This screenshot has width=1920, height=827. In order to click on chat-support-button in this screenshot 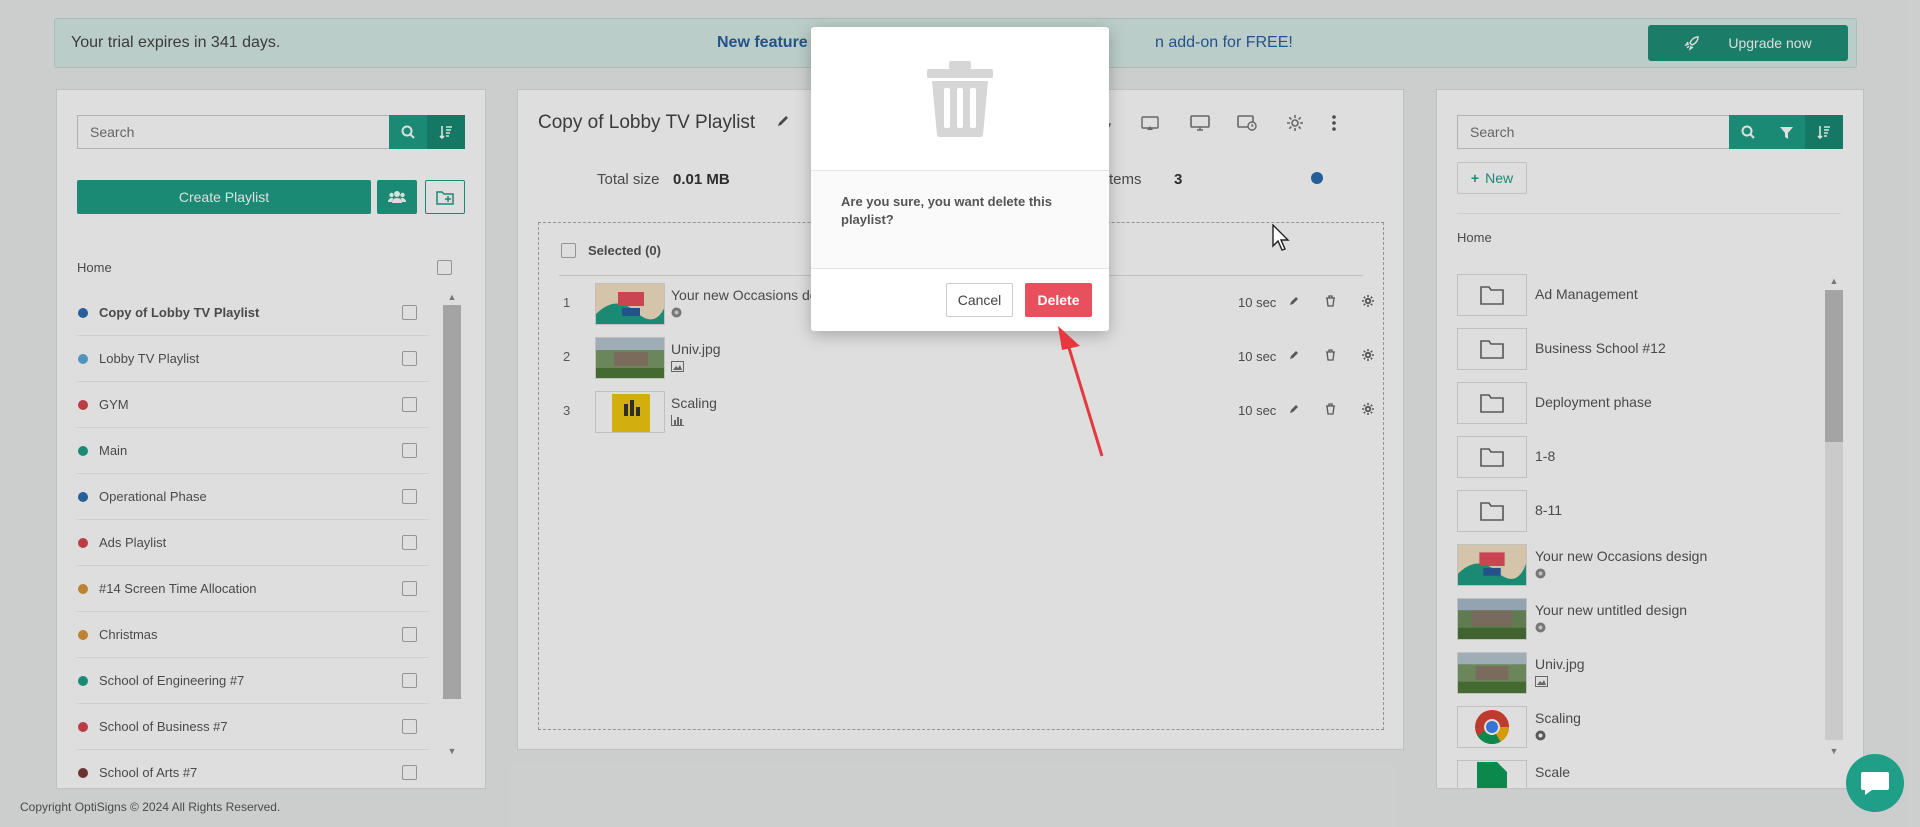, I will do `click(1875, 783)`.